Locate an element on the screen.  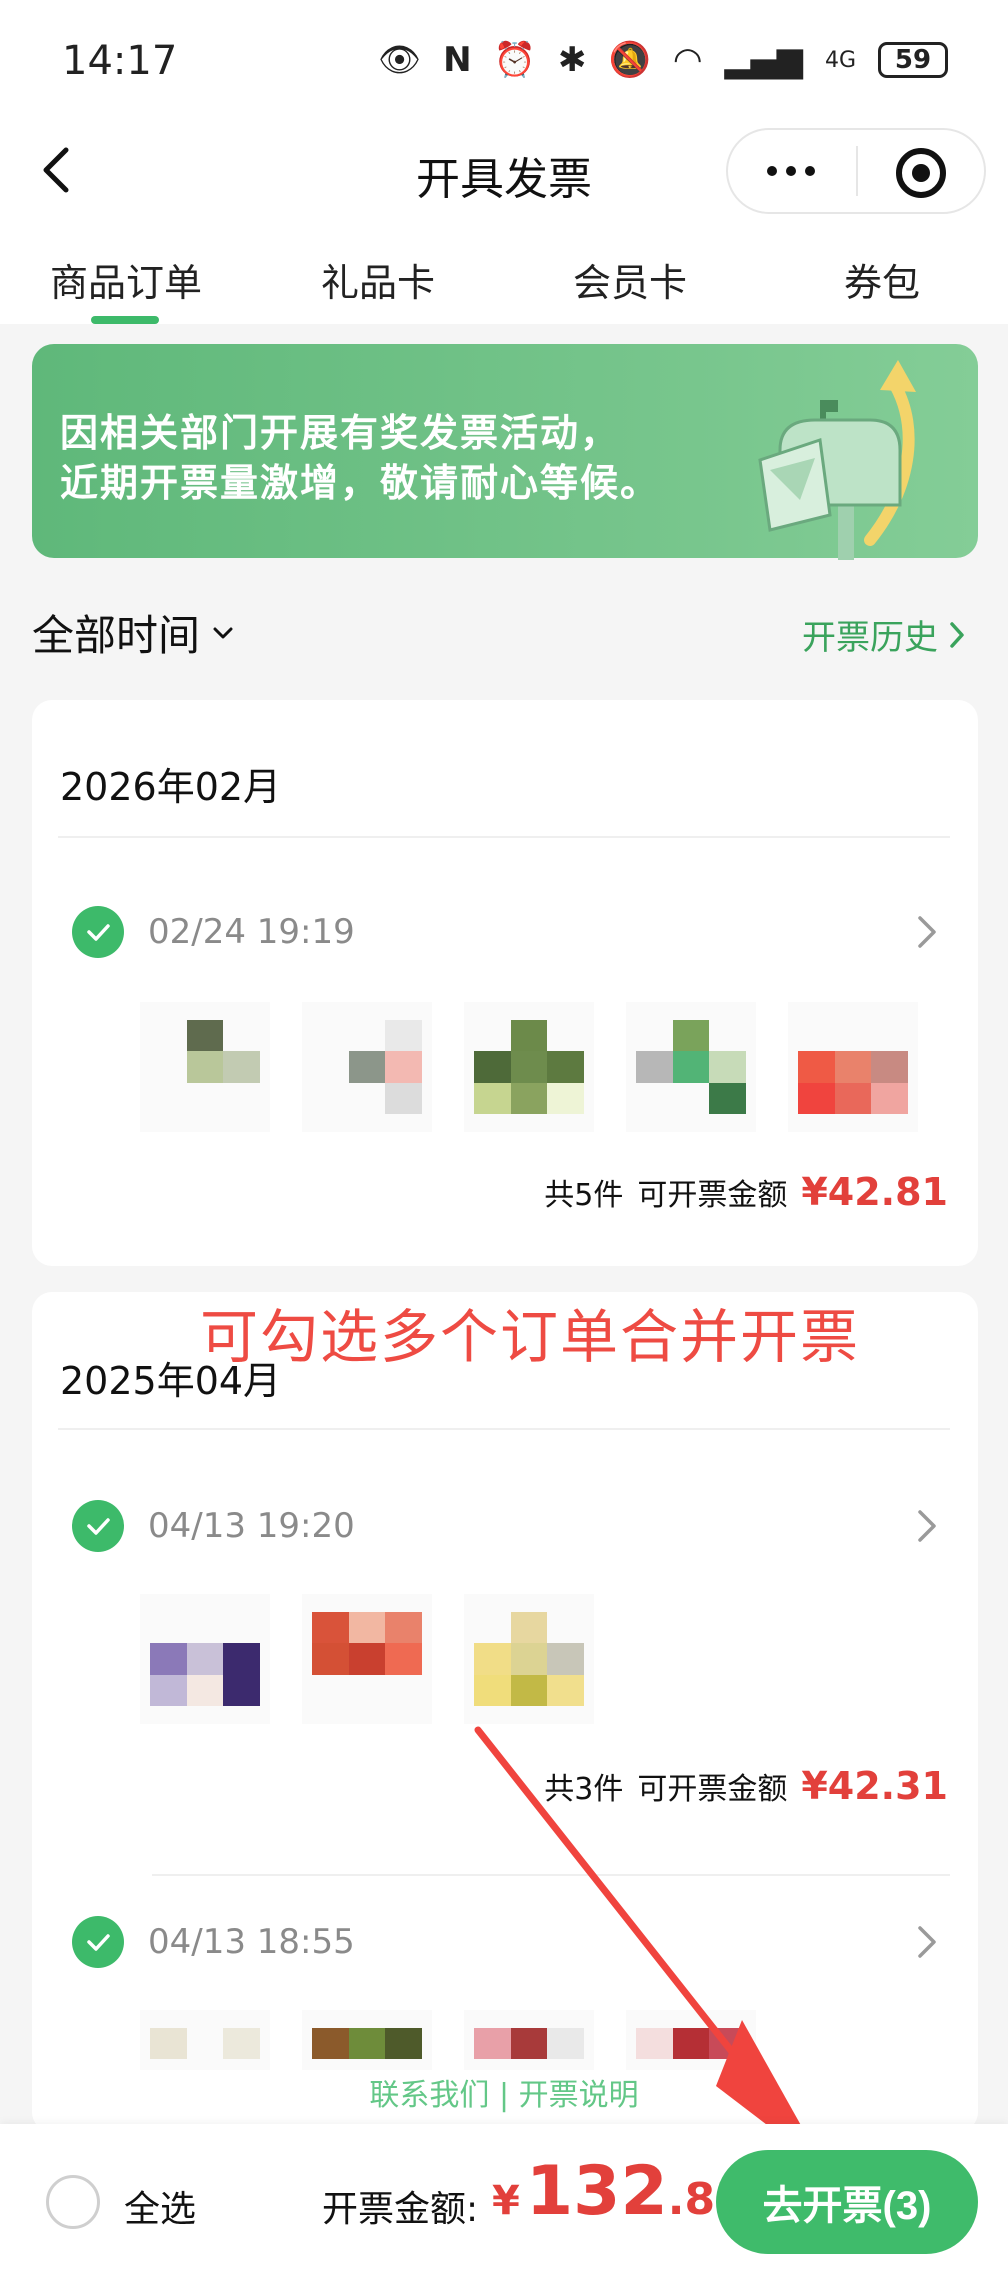
tab-member-card: 会员卡 is located at coordinates (630, 279).